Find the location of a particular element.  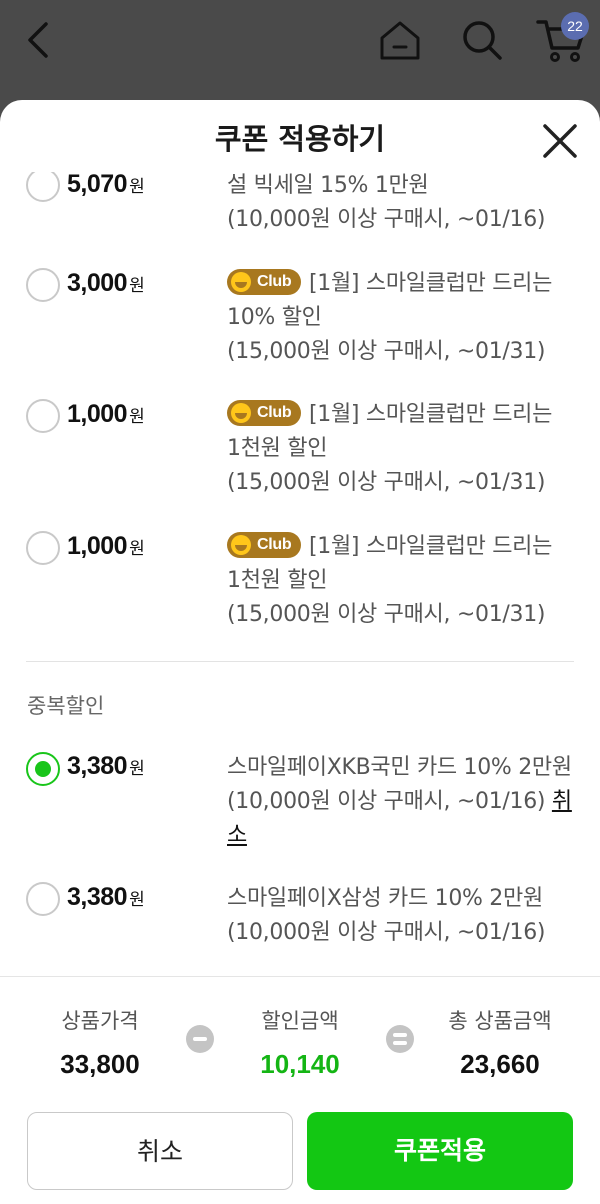

cancel-coupon-link: 소 is located at coordinates (237, 835).